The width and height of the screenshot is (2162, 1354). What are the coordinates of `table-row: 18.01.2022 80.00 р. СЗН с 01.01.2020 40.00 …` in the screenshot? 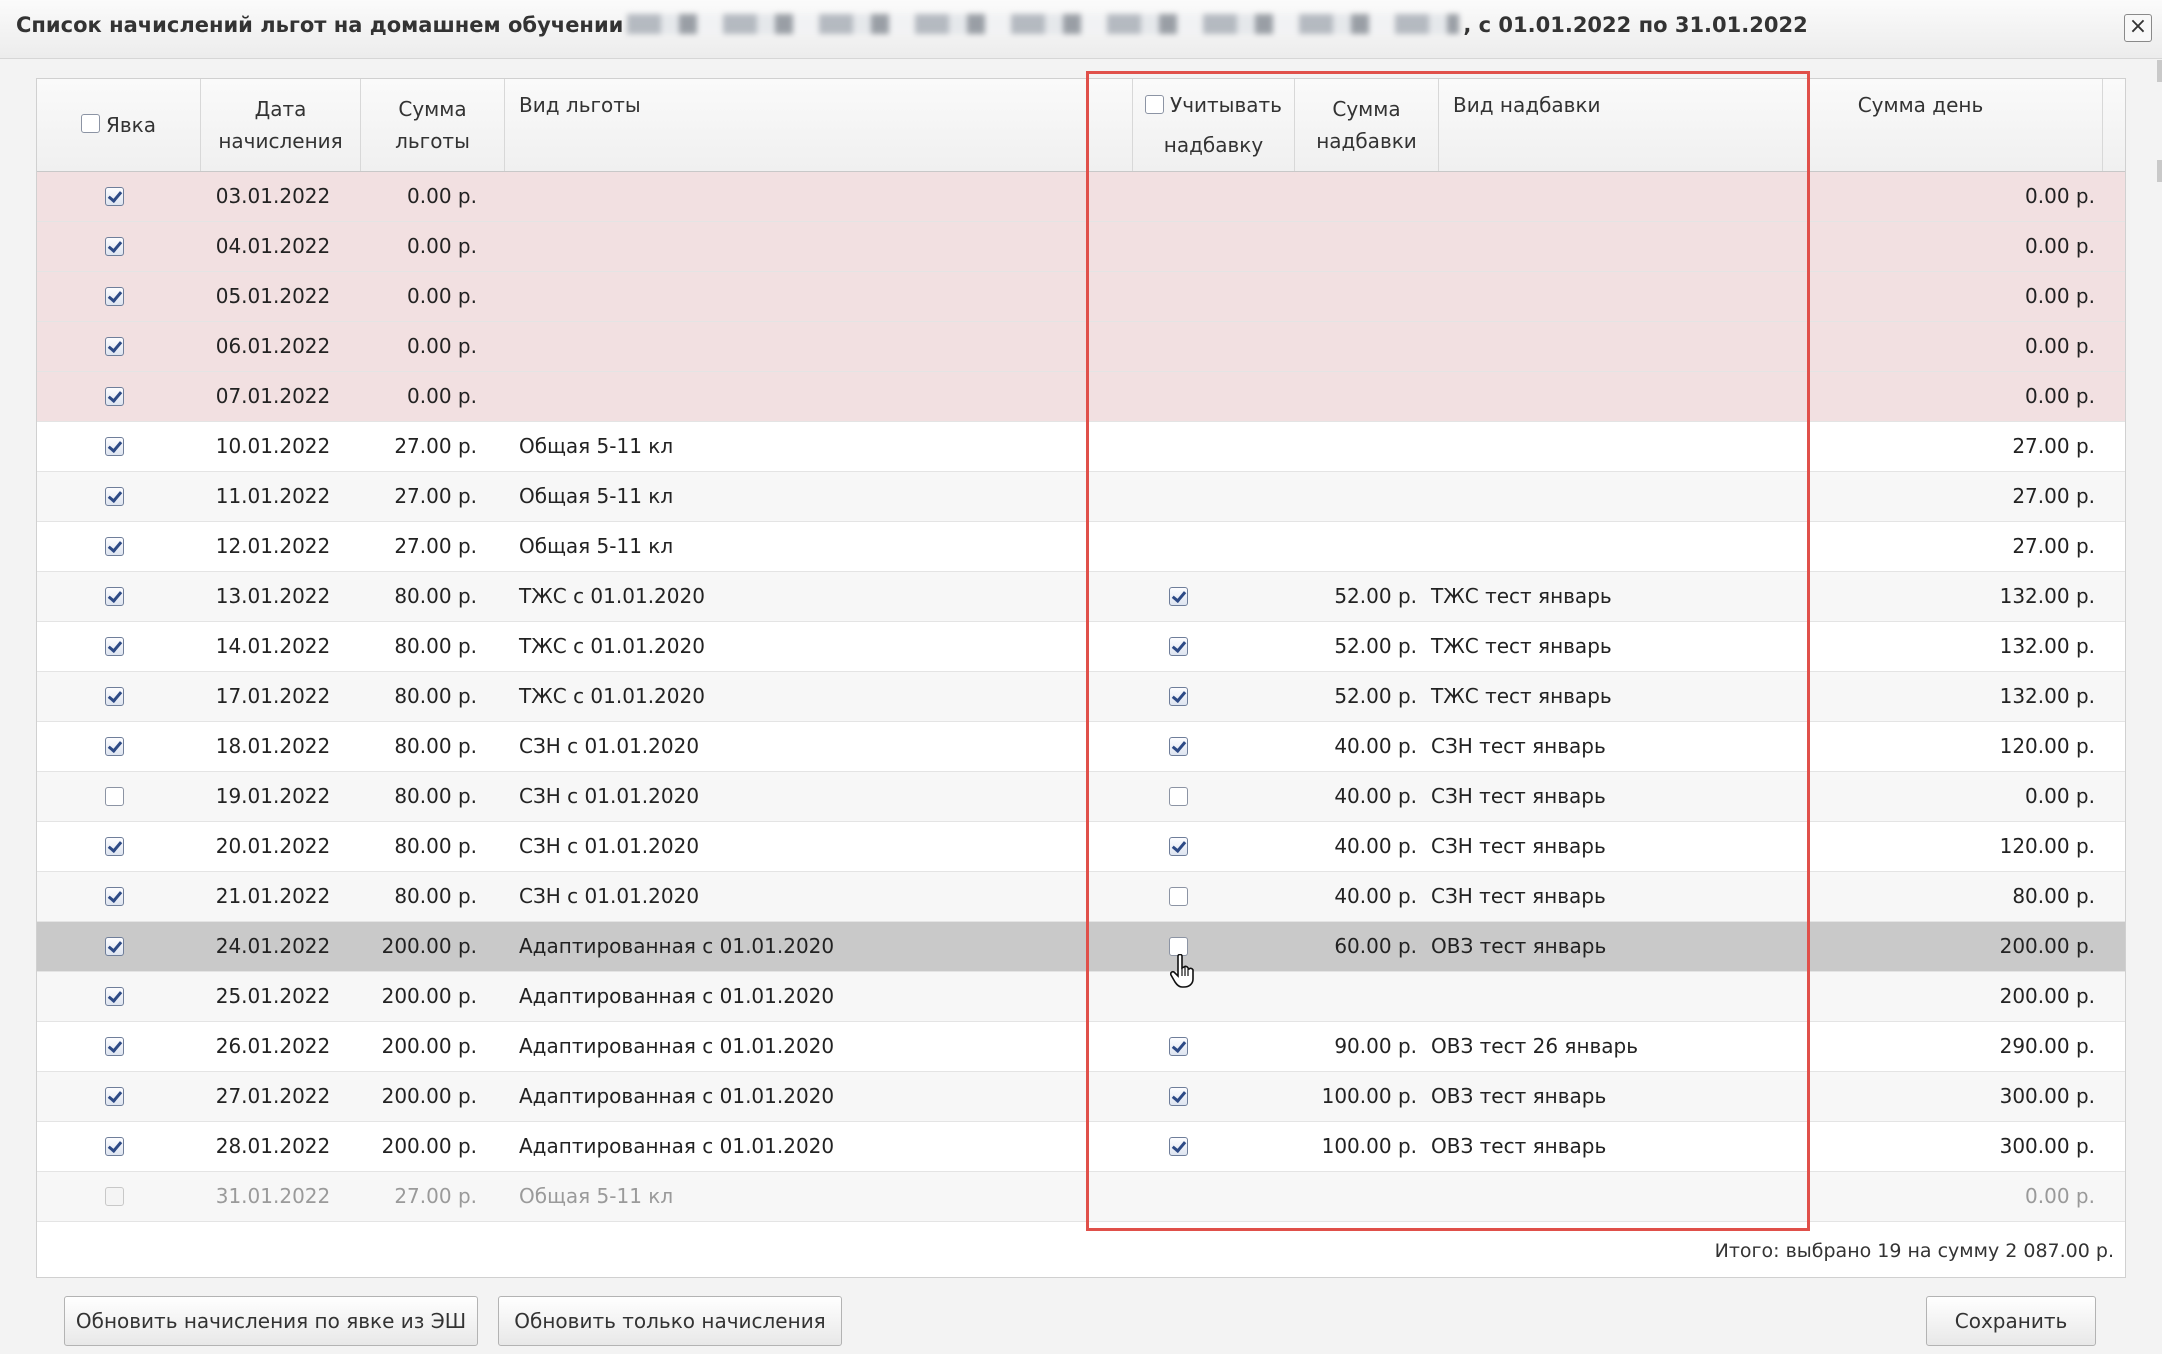 It's located at (1081, 747).